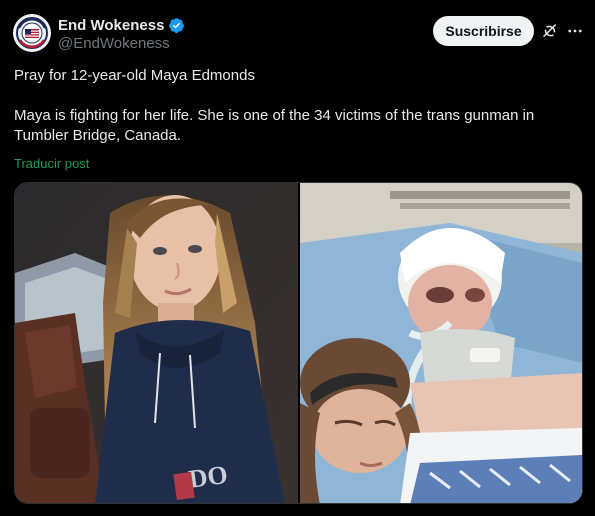  What do you see at coordinates (51, 163) in the screenshot?
I see `translate-post-link: Traducir post` at bounding box center [51, 163].